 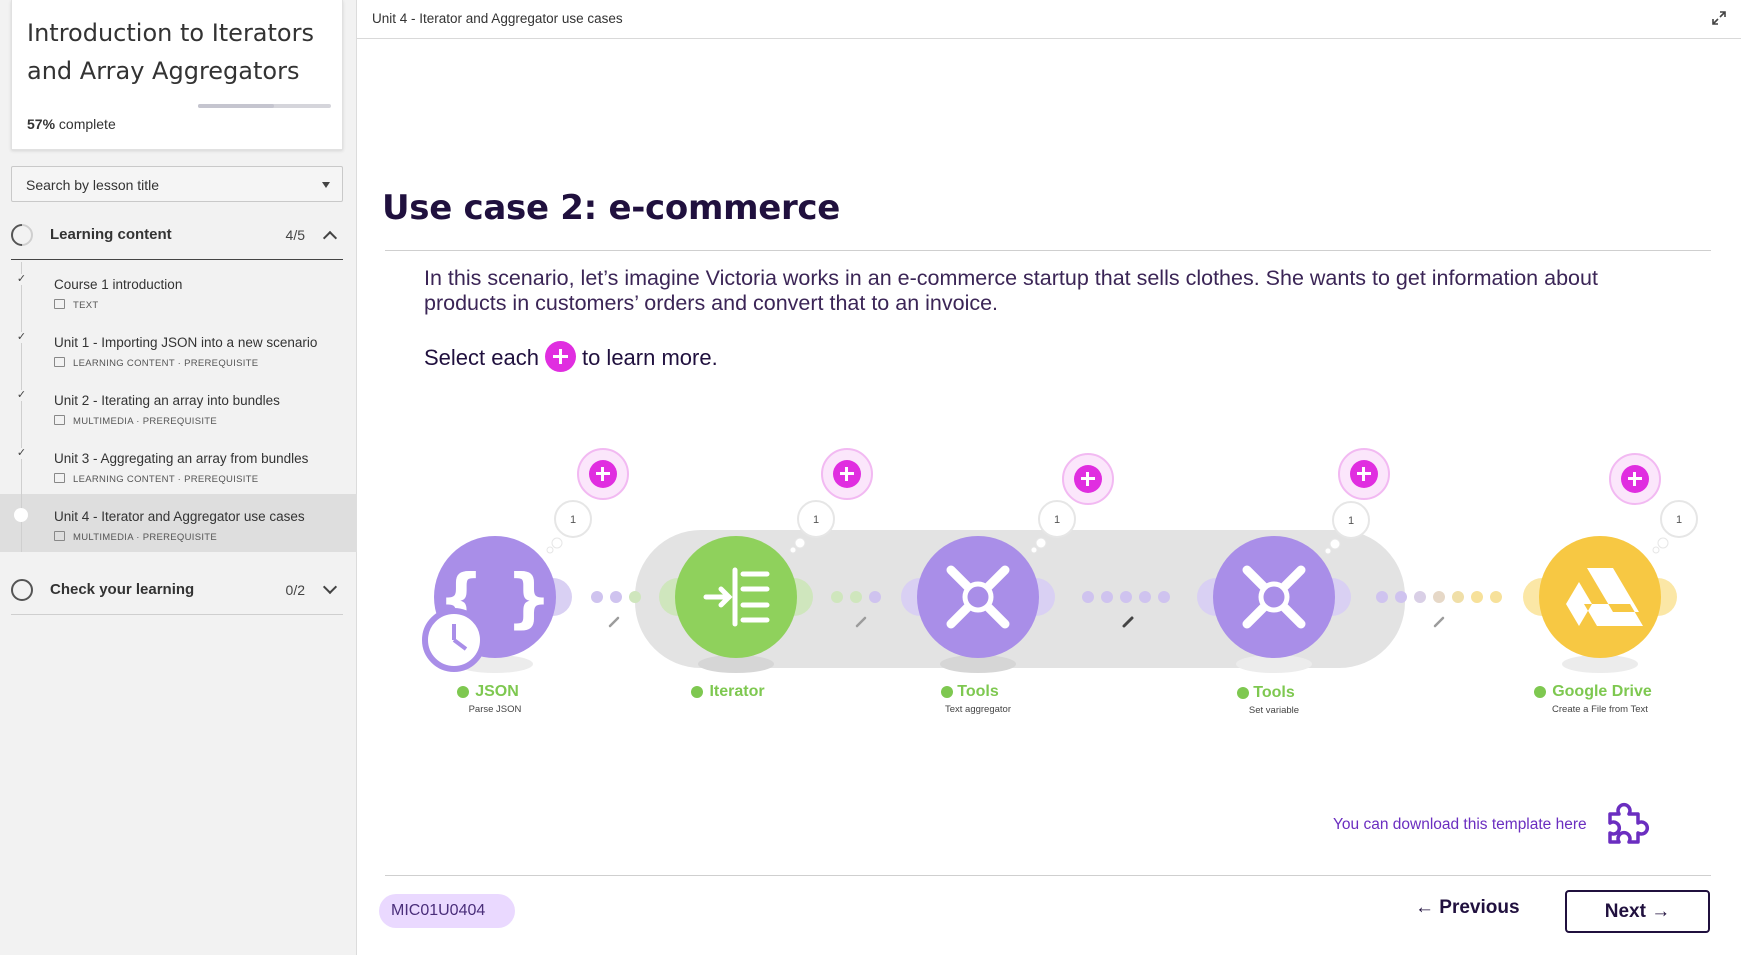 I want to click on next-label: Next, so click(x=1625, y=911).